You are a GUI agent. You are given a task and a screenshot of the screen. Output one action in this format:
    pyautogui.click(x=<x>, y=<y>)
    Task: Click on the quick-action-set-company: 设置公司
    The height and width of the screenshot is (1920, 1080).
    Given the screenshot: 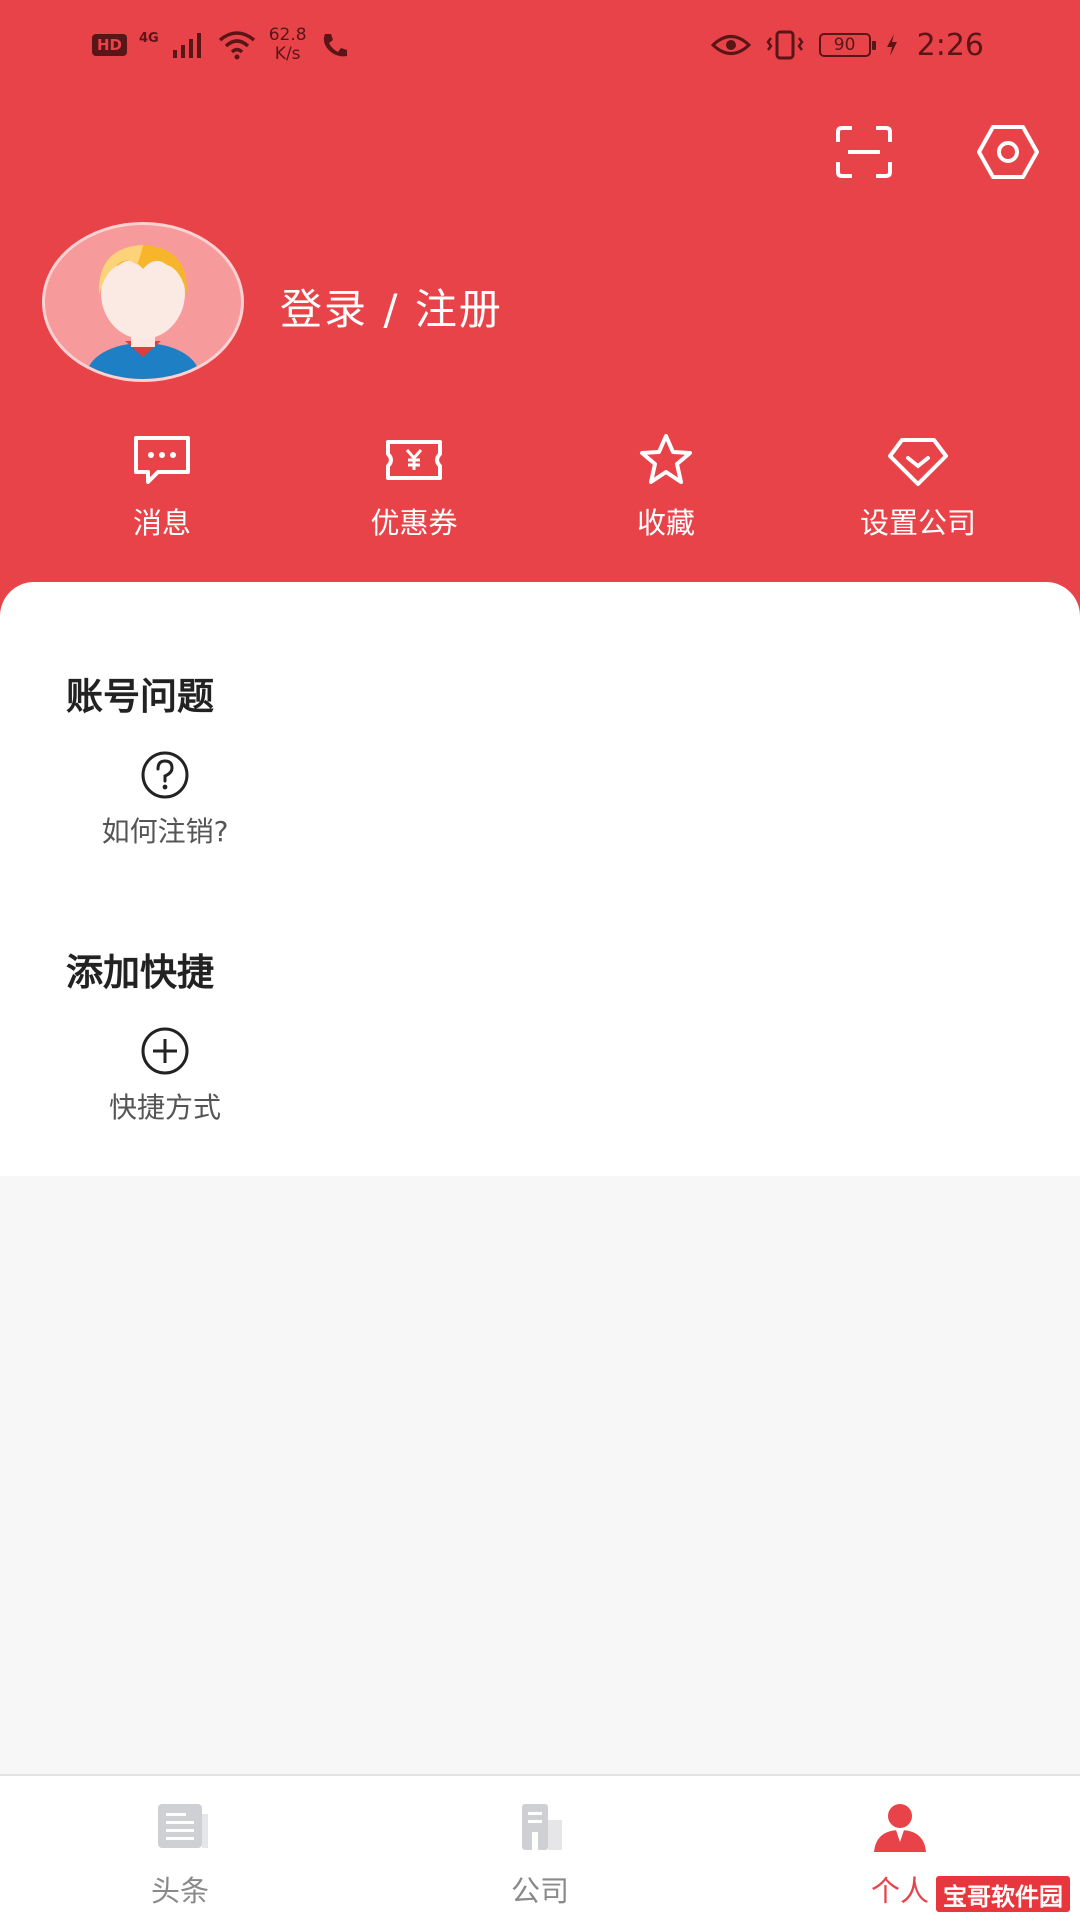 What is the action you would take?
    pyautogui.click(x=918, y=492)
    